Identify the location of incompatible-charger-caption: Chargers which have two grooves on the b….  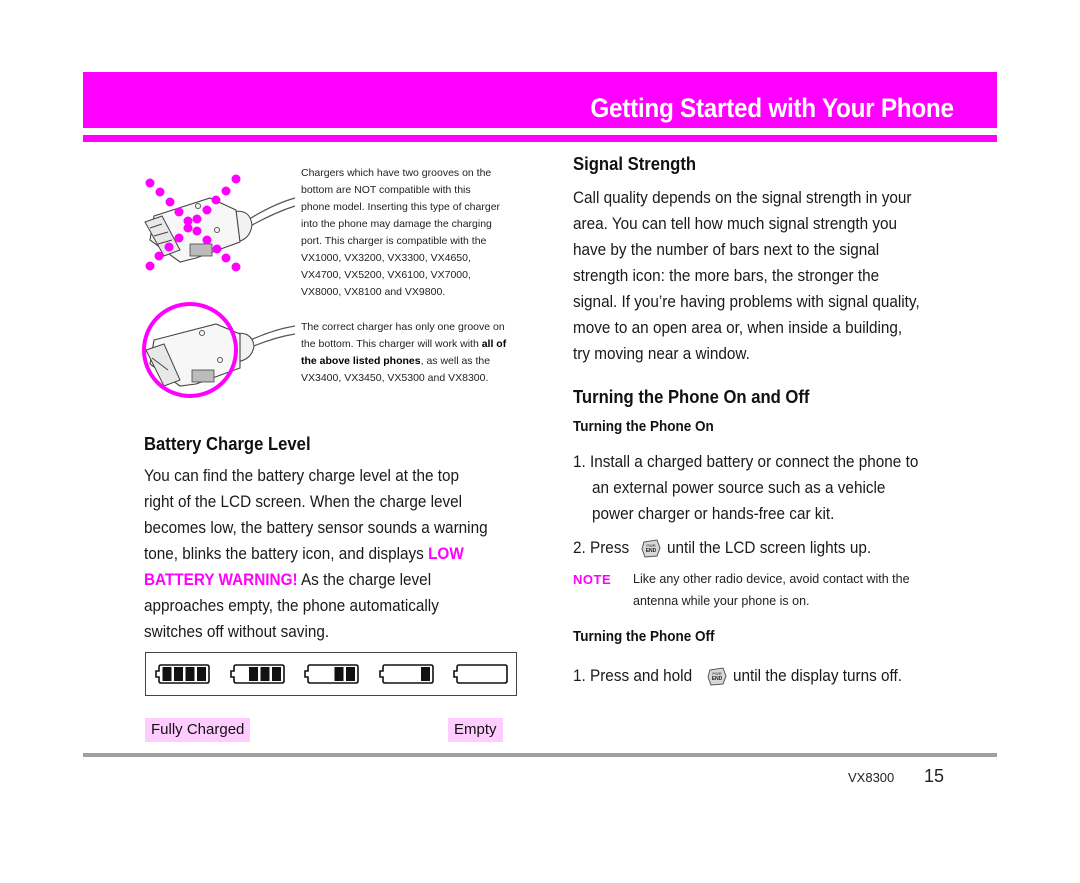
(413, 233).